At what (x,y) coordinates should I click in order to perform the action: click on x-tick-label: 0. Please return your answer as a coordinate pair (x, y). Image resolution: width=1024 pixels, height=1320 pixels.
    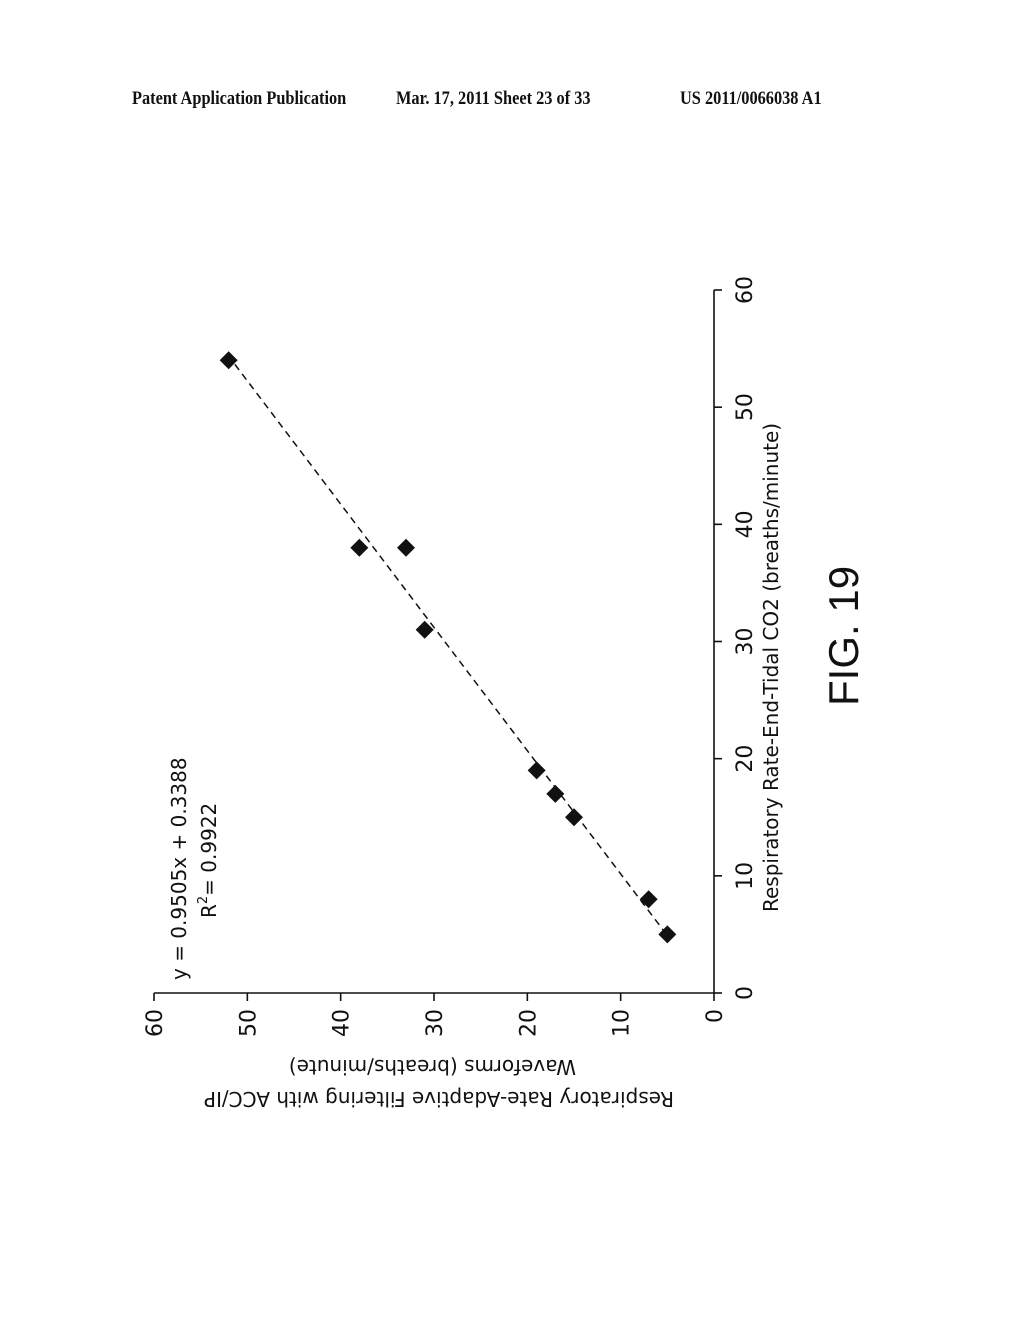
    Looking at the image, I should click on (745, 993).